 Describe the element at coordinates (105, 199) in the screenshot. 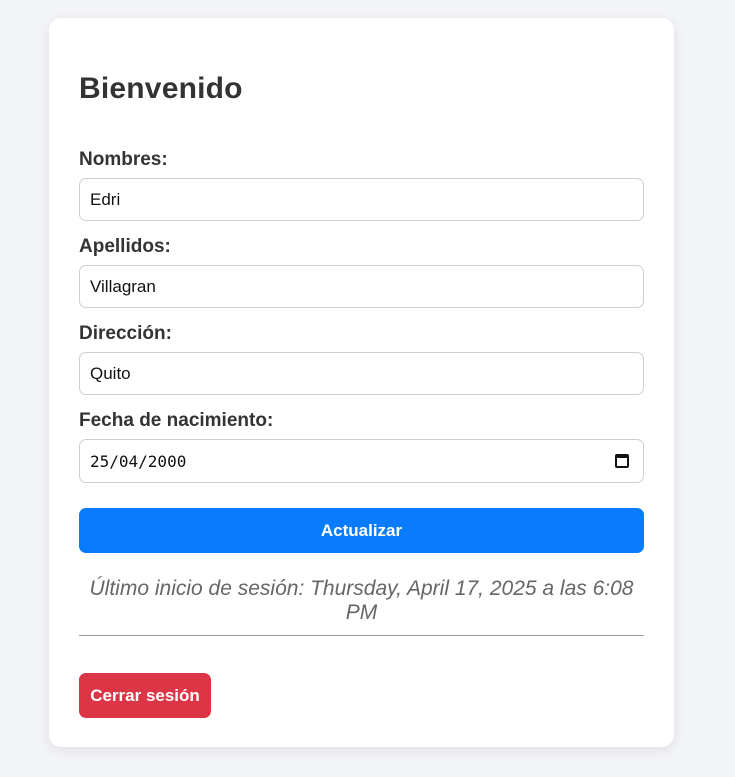

I see `nombres-value: Edri` at that location.